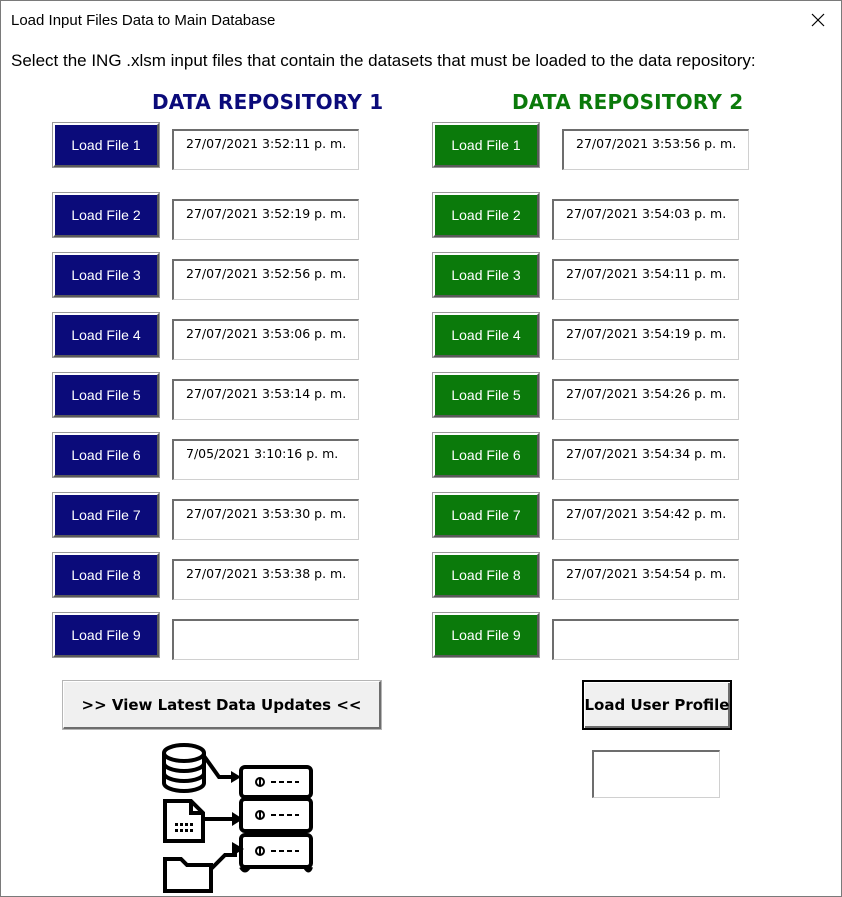 The height and width of the screenshot is (897, 842). What do you see at coordinates (237, 818) in the screenshot?
I see `database-servers-icon` at bounding box center [237, 818].